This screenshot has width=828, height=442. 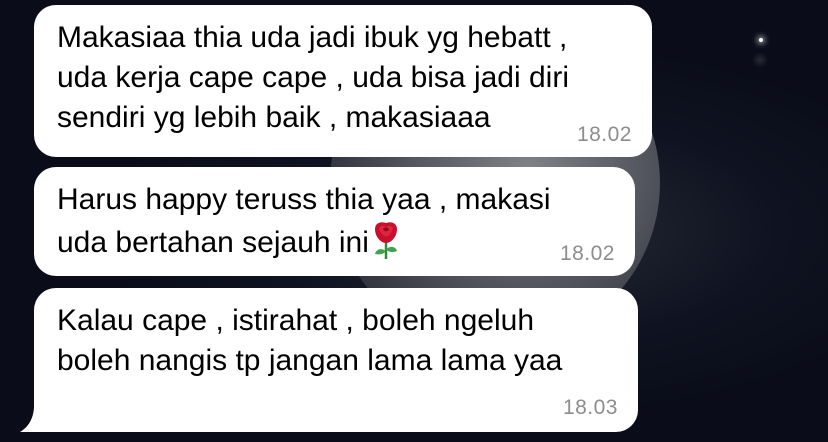 I want to click on rose-icon, so click(x=385, y=240).